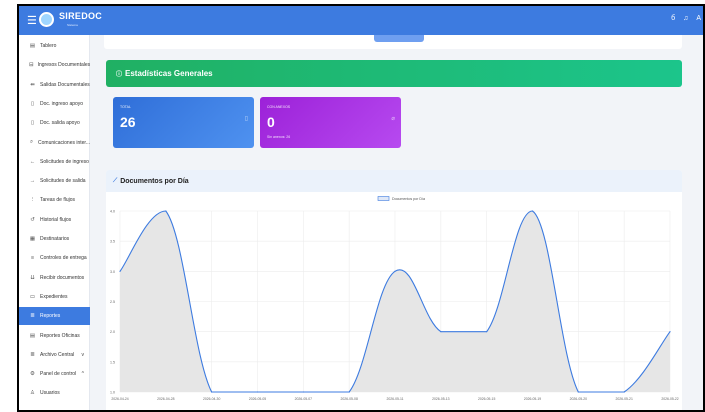 This screenshot has width=705, height=412. Describe the element at coordinates (623, 399) in the screenshot. I see `x-tick-label: 2026-05-21` at that location.